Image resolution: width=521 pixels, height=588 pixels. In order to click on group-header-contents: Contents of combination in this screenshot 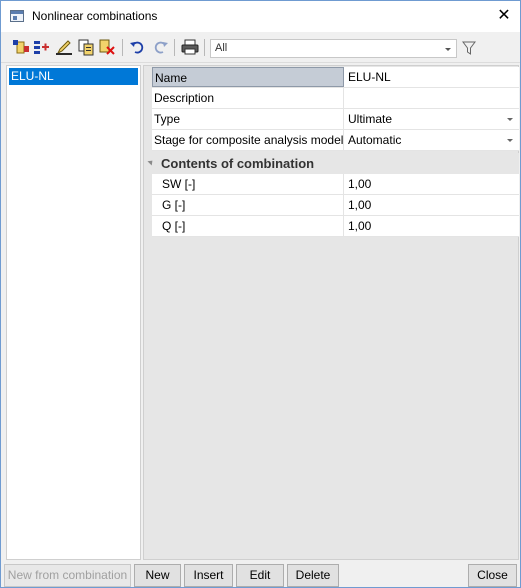, I will do `click(331, 163)`.